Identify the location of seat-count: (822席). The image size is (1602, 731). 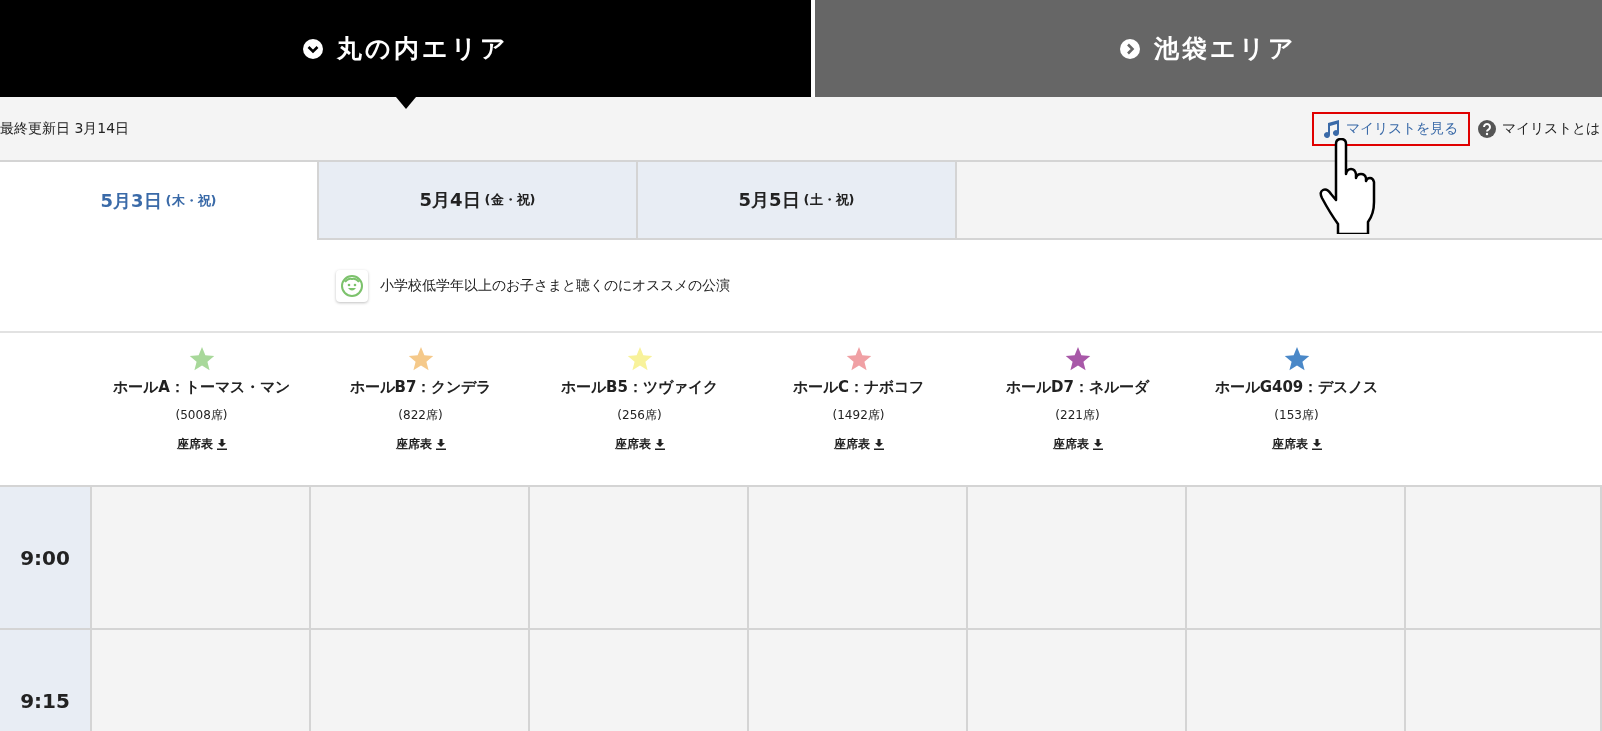
(420, 415).